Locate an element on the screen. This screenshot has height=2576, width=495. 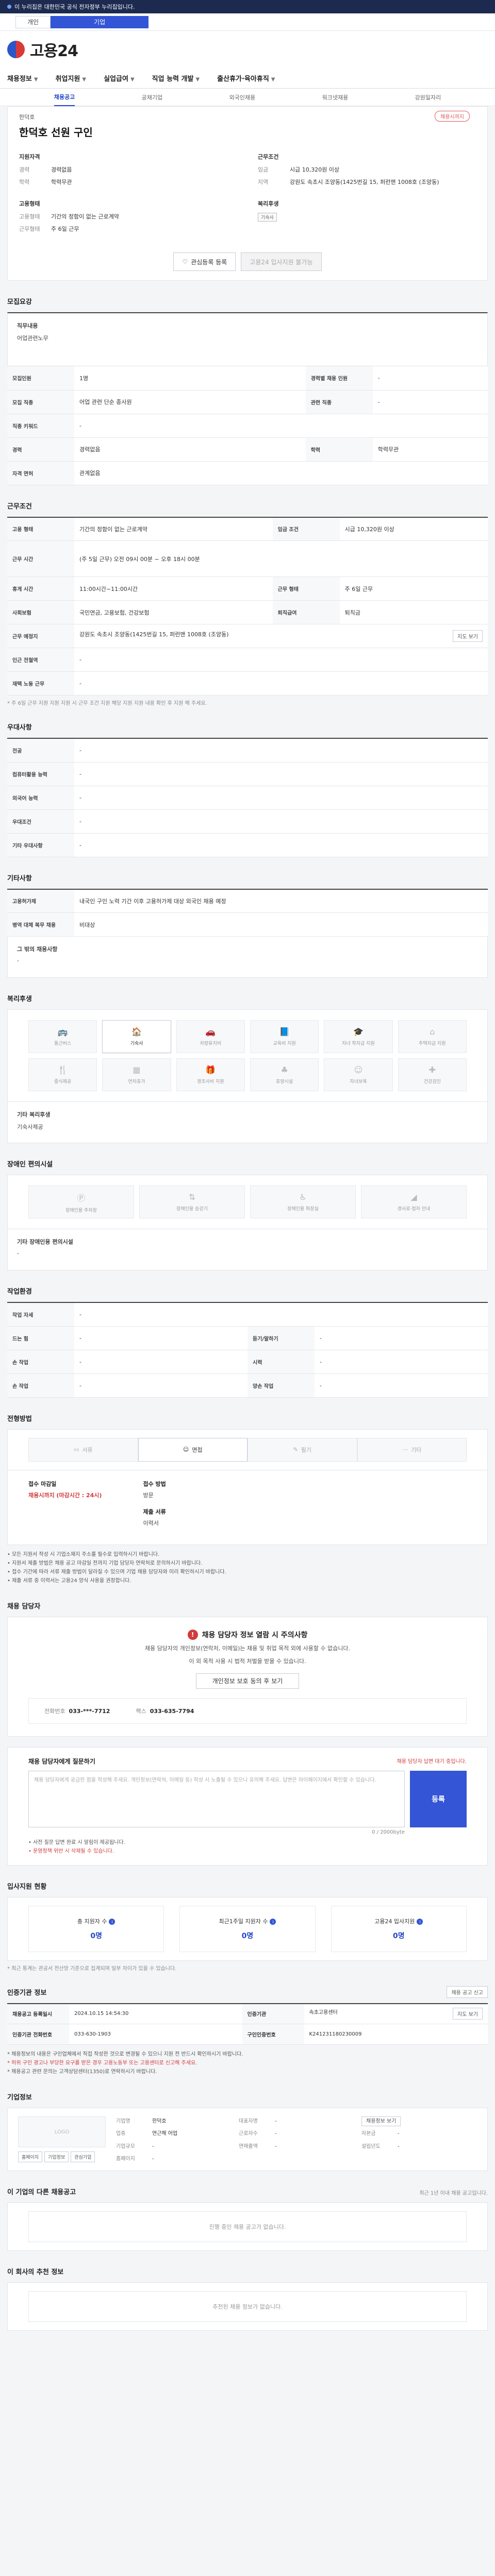
more-jobs-button: 채용정보 보기 is located at coordinates (381, 2121).